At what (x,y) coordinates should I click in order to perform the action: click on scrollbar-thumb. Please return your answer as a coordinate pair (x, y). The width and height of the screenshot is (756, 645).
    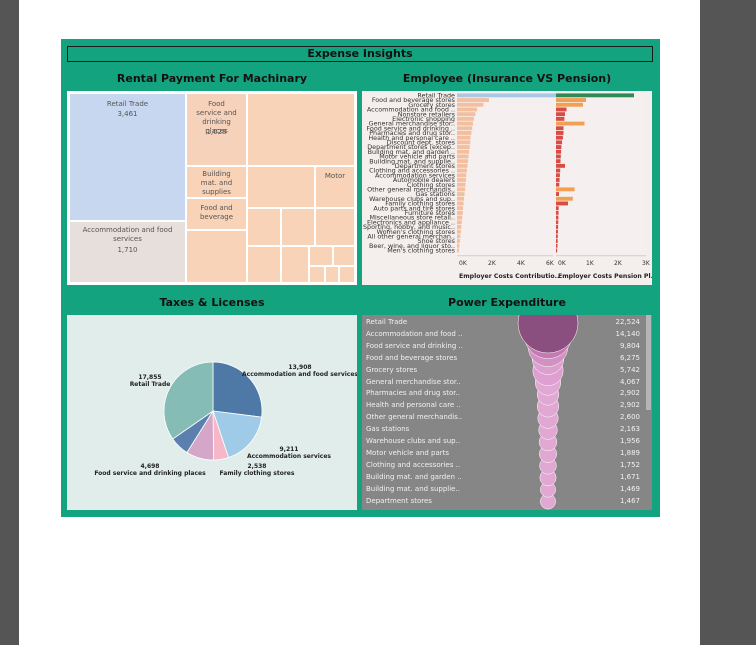
    Looking at the image, I should click on (648, 362).